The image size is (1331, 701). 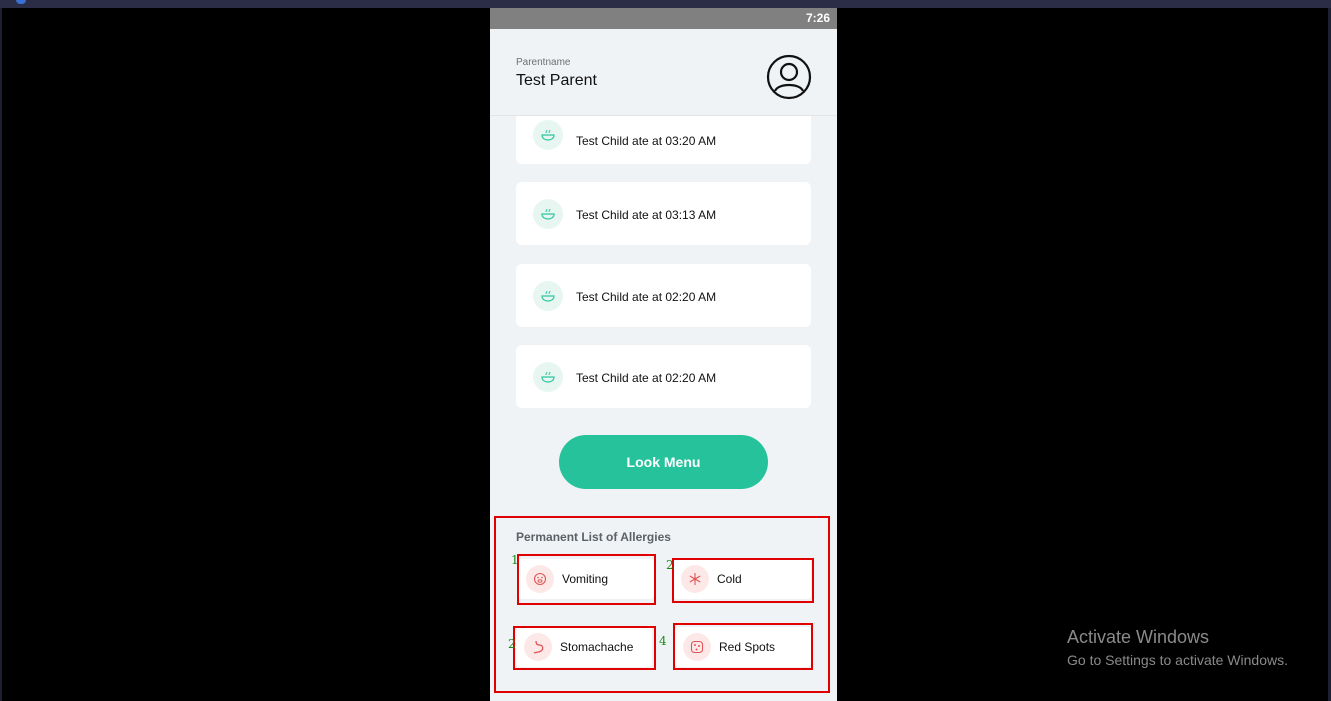 What do you see at coordinates (729, 579) in the screenshot?
I see `allergy-label: Cold` at bounding box center [729, 579].